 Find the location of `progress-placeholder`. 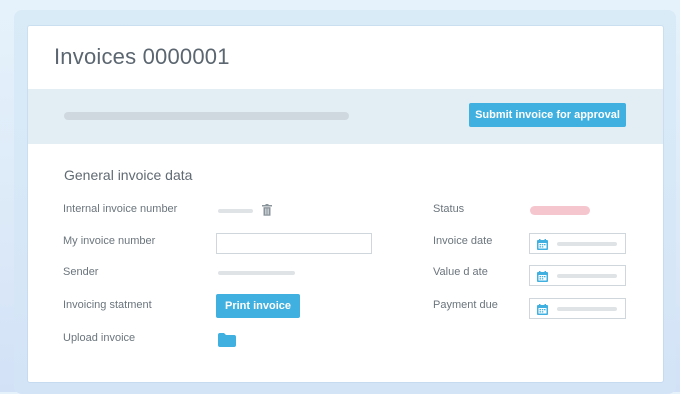

progress-placeholder is located at coordinates (206, 116).